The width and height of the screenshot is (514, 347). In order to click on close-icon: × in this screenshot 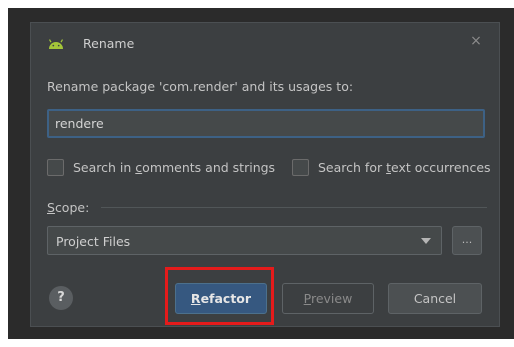, I will do `click(476, 41)`.